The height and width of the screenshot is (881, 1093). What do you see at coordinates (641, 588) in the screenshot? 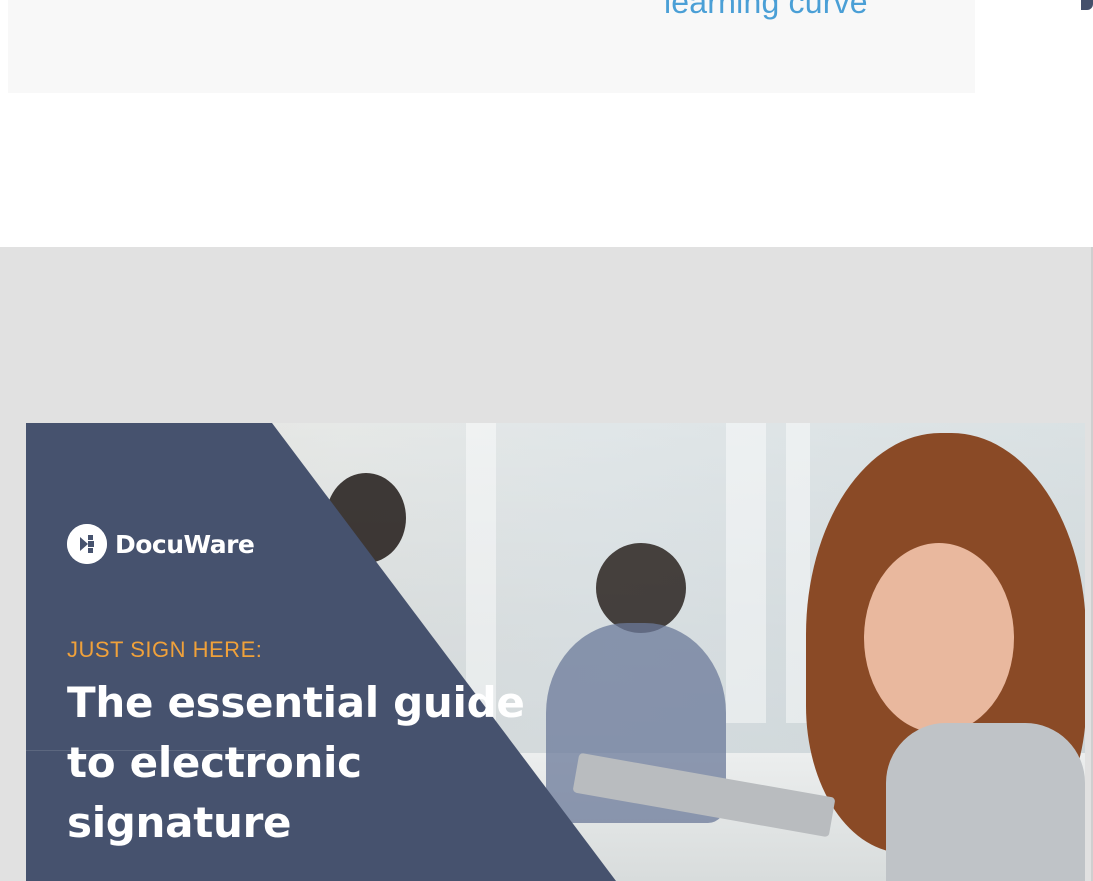
I see `background-person` at bounding box center [641, 588].